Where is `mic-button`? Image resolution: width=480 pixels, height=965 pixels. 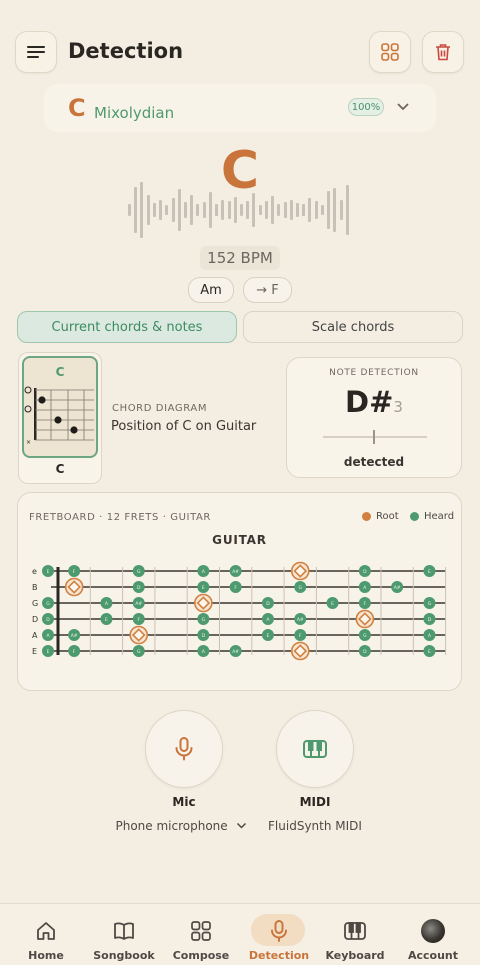 mic-button is located at coordinates (184, 749).